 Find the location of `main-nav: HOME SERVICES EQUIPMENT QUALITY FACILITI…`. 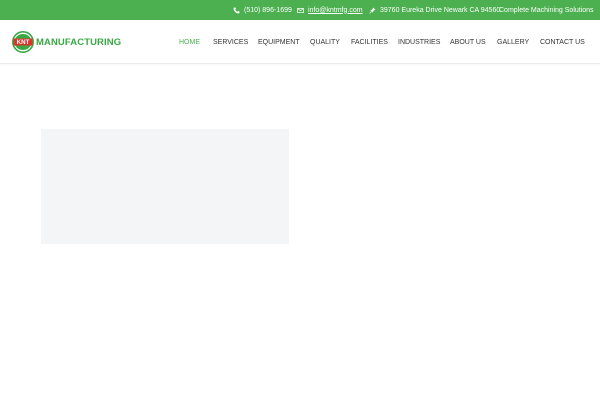

main-nav: HOME SERVICES EQUIPMENT QUALITY FACILITI… is located at coordinates (300, 42).